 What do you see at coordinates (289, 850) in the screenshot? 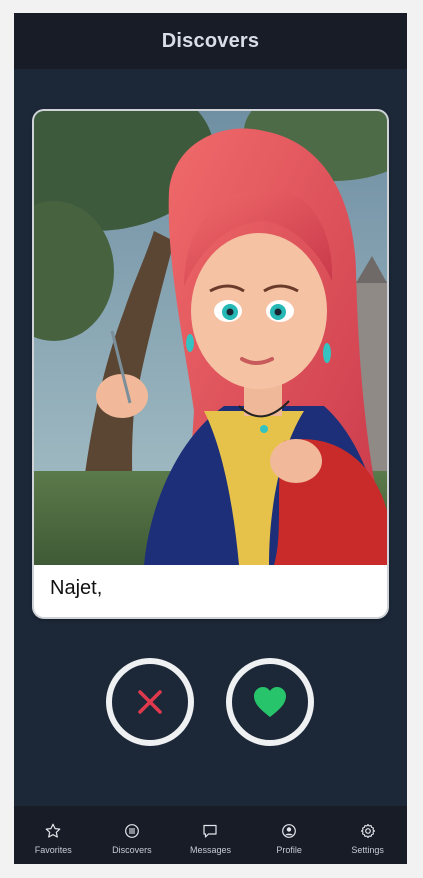
I see `tab-label: Profile` at bounding box center [289, 850].